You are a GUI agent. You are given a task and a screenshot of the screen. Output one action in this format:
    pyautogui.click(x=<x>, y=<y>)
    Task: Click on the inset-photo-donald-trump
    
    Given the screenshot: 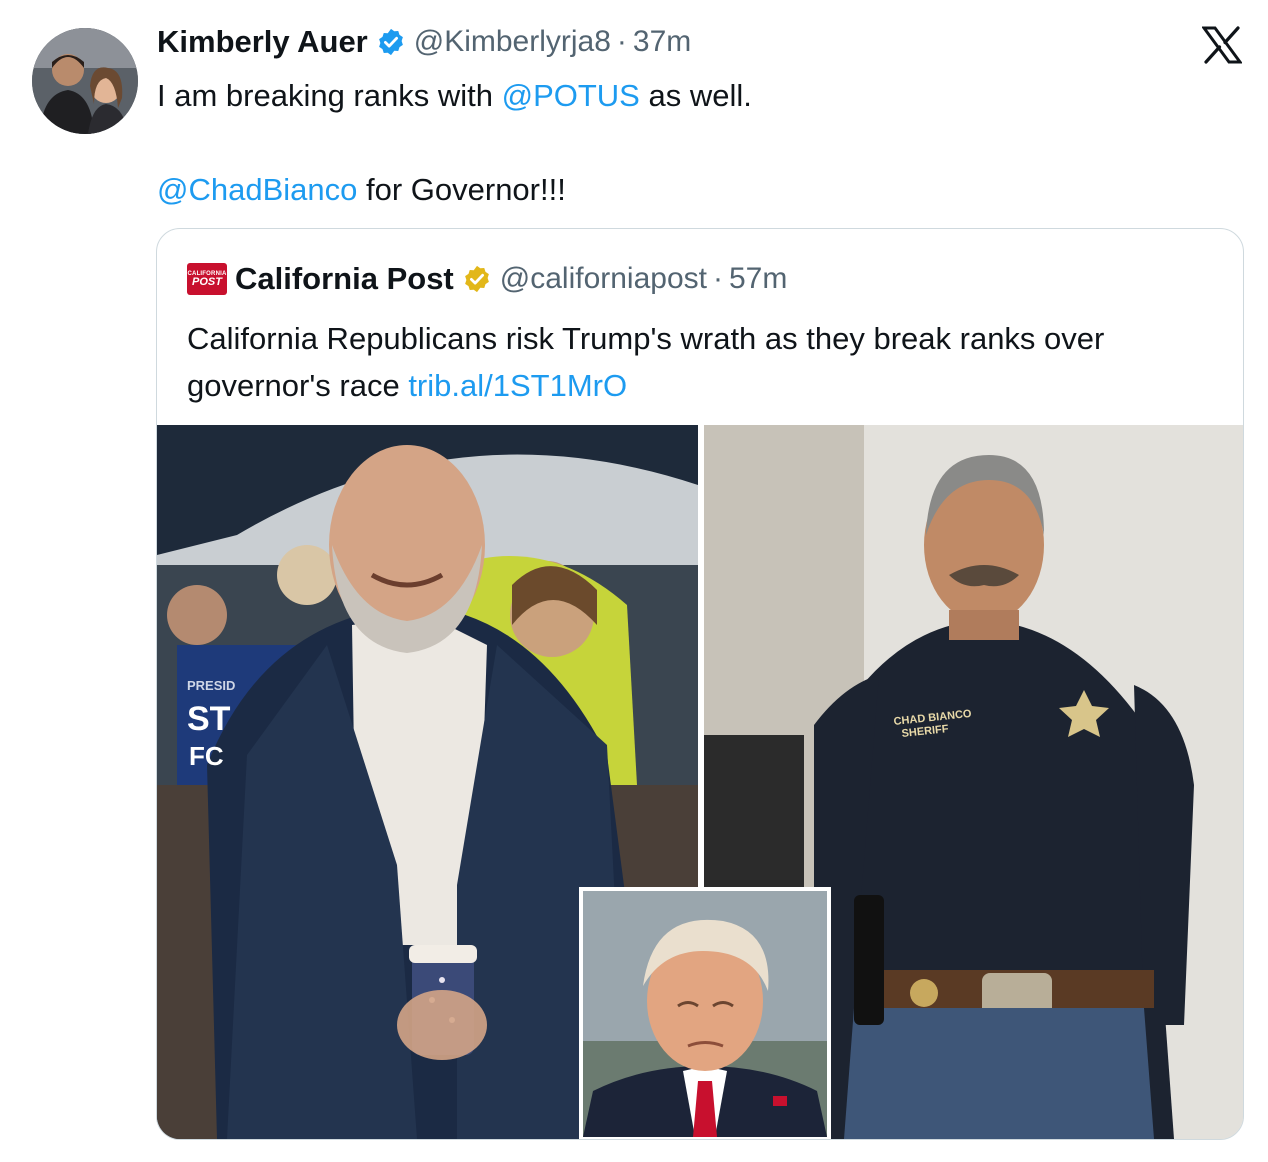 What is the action you would take?
    pyautogui.click(x=705, y=1013)
    